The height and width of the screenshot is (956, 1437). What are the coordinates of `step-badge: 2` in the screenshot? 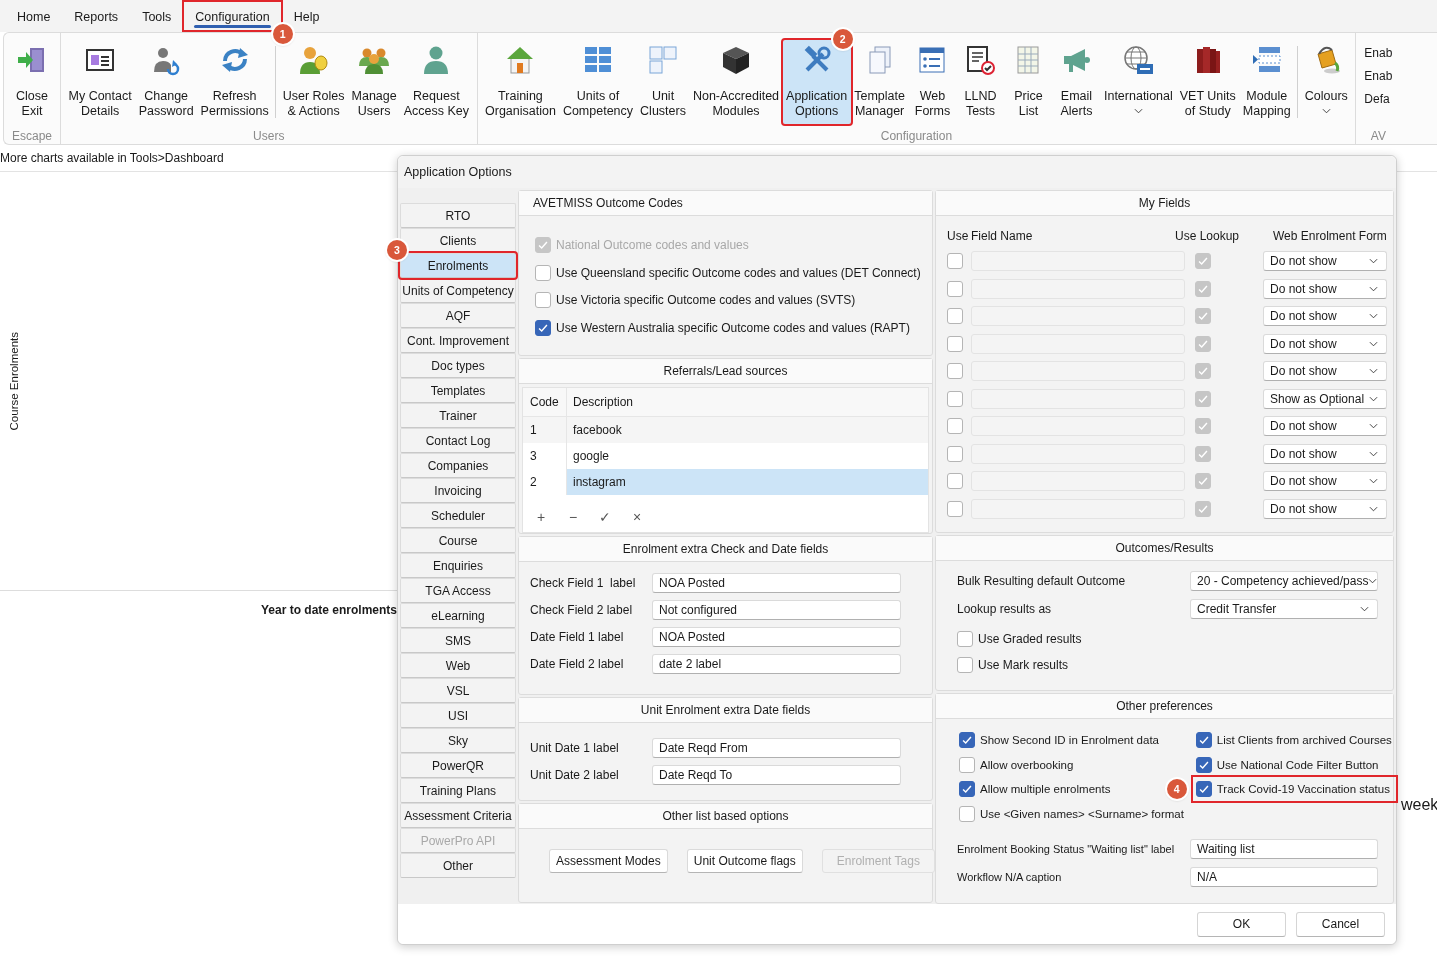 It's located at (842, 39).